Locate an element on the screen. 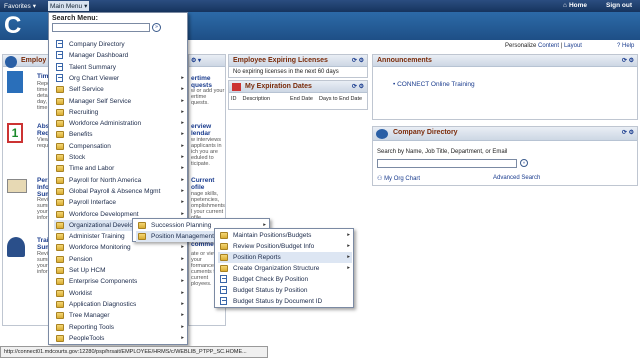  menu-item-reporting-tools: Reporting Tools ▸ is located at coordinates (120, 327).